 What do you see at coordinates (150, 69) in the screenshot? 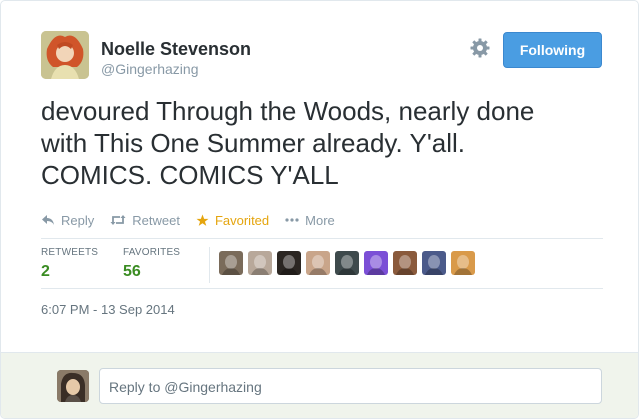
I see `author-handle: @Gingerhazing` at bounding box center [150, 69].